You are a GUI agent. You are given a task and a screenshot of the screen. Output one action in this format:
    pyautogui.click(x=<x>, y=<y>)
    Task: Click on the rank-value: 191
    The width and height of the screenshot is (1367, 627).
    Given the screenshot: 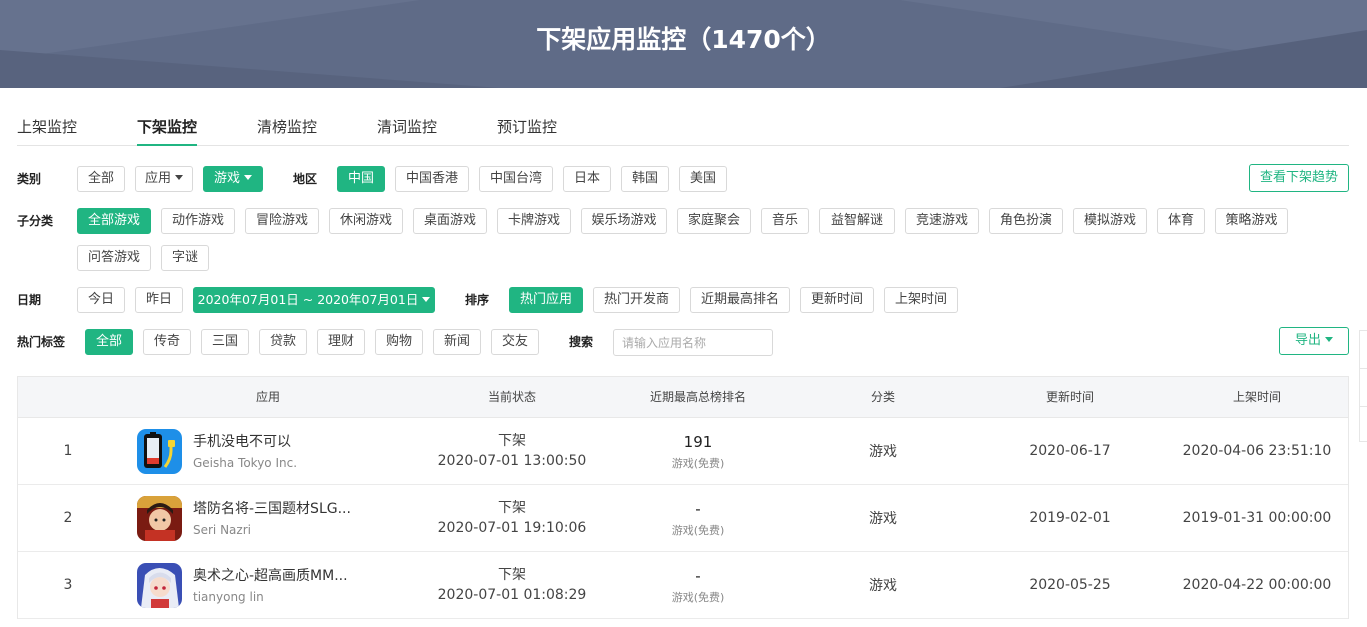 What is the action you would take?
    pyautogui.click(x=698, y=441)
    